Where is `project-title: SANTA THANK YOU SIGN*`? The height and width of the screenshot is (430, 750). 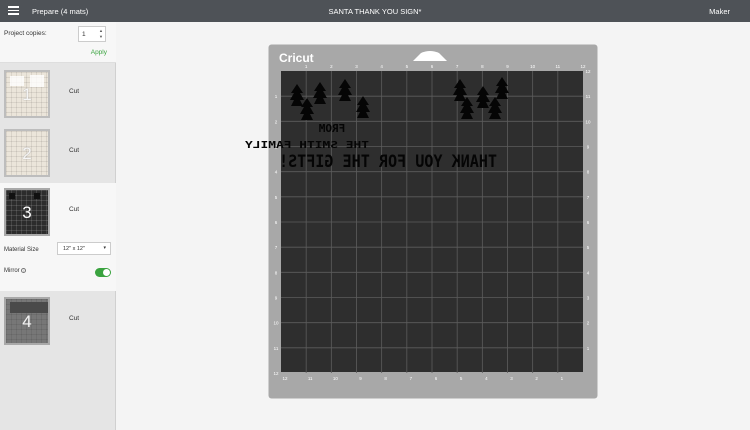
project-title: SANTA THANK YOU SIGN* is located at coordinates (375, 11).